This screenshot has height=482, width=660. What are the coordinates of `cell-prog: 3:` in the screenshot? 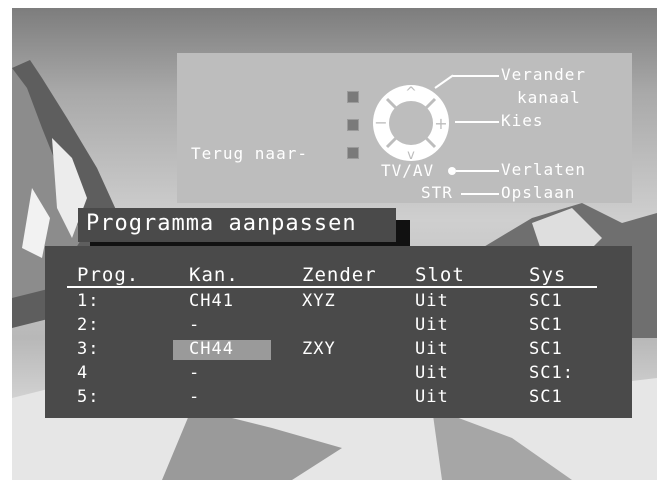 It's located at (88, 349).